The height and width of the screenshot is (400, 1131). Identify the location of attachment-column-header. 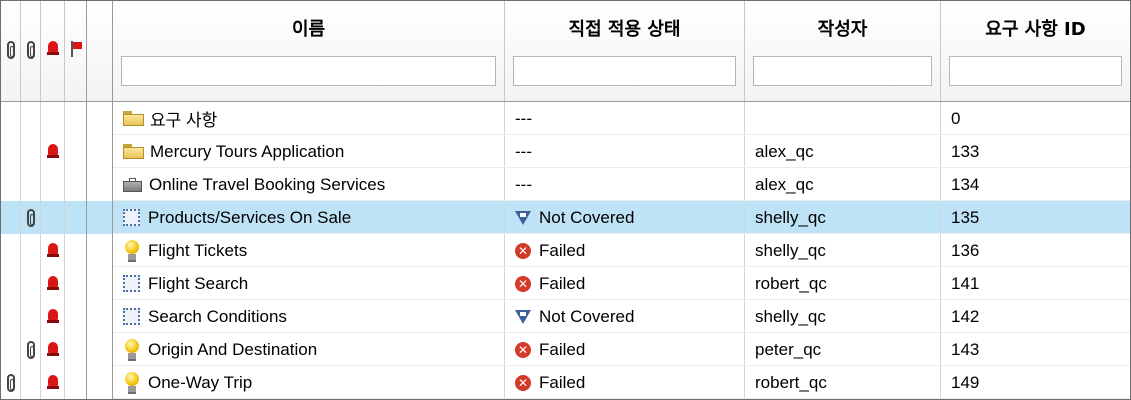
(11, 51).